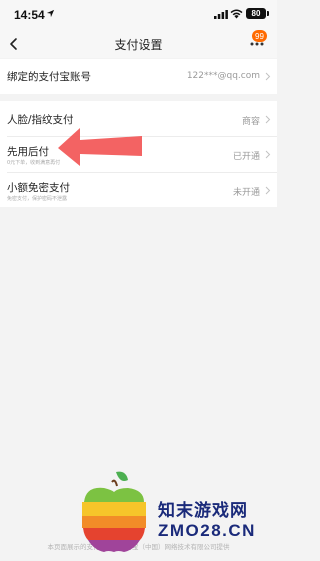 The width and height of the screenshot is (320, 561). I want to click on pay-later-status: 已开通, so click(246, 157).